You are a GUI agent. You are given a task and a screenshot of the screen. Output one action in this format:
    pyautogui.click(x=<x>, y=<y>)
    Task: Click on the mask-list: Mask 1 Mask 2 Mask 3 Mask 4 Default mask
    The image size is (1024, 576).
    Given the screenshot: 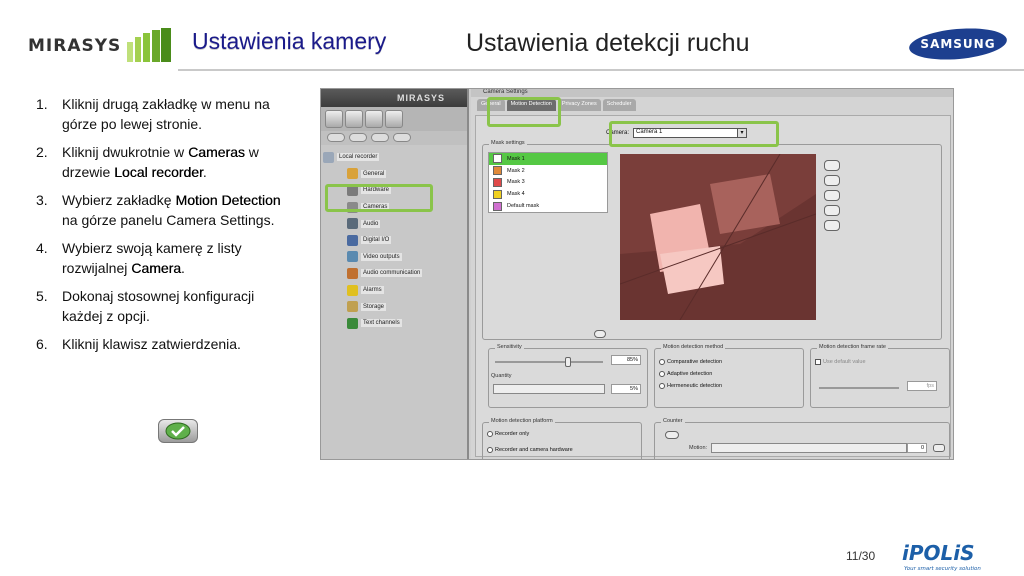 What is the action you would take?
    pyautogui.click(x=548, y=182)
    